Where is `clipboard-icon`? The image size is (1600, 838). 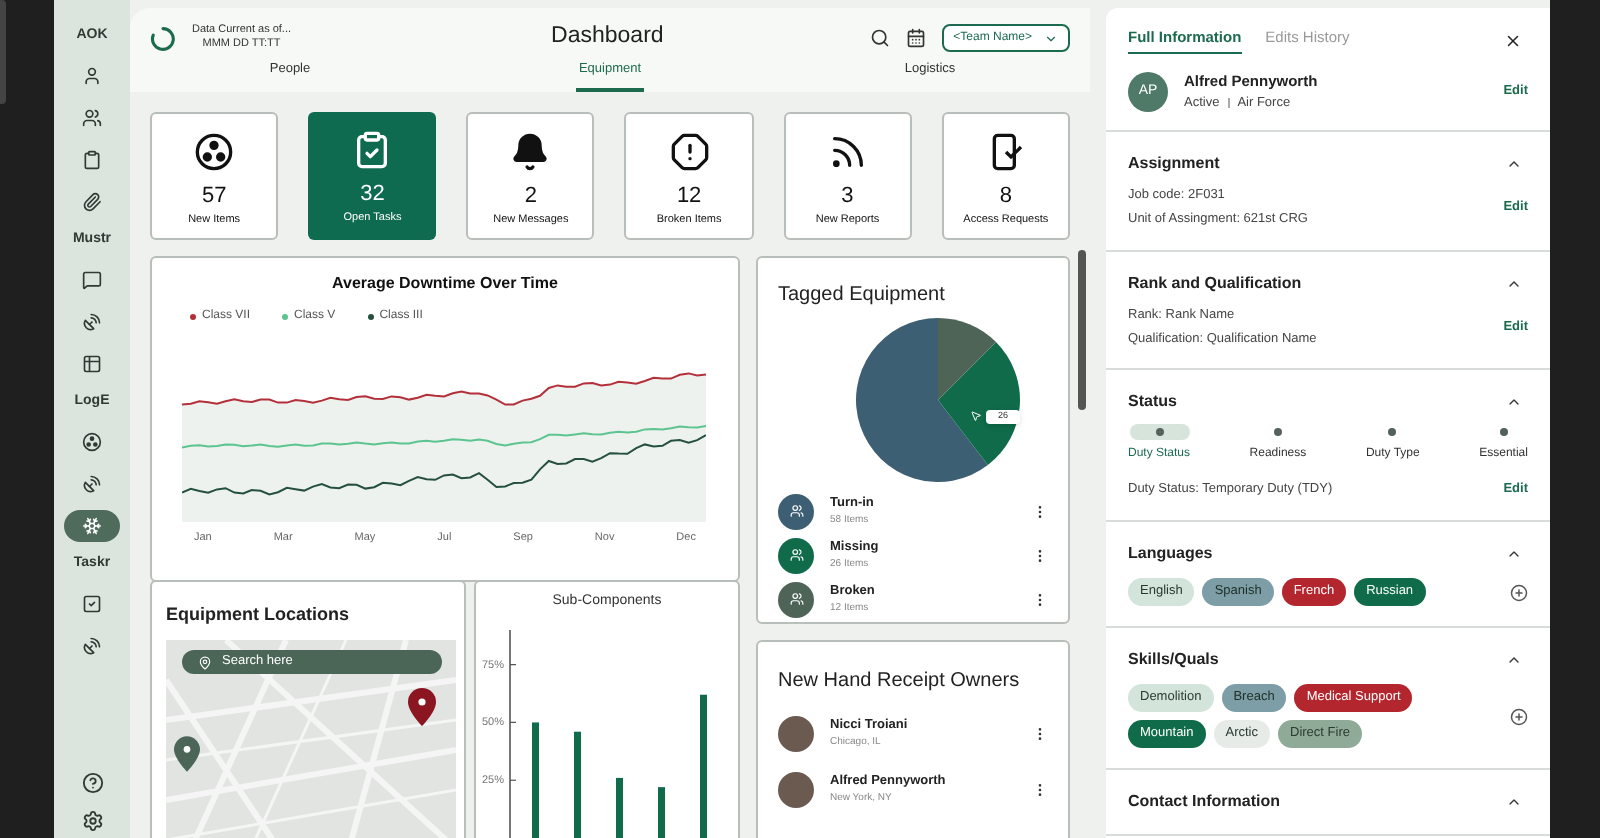 clipboard-icon is located at coordinates (92, 160).